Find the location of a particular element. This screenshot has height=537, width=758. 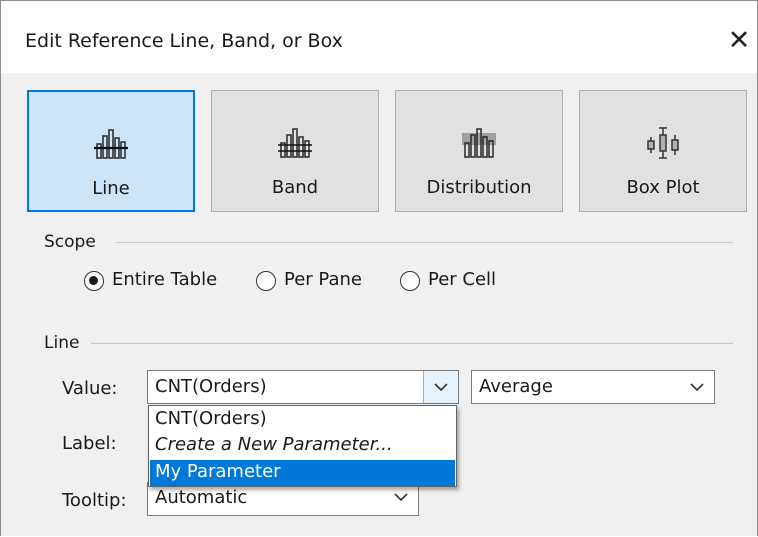

dropdown-option-cnt-orders: CNT(Orders) is located at coordinates (302, 420).